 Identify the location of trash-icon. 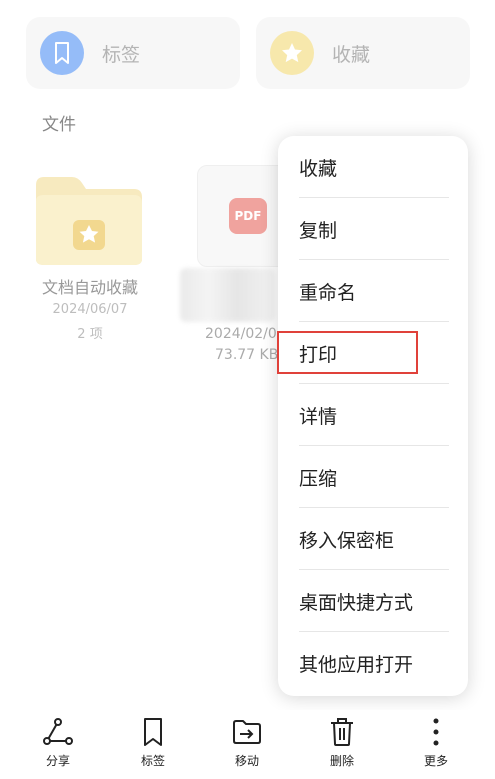
(342, 732).